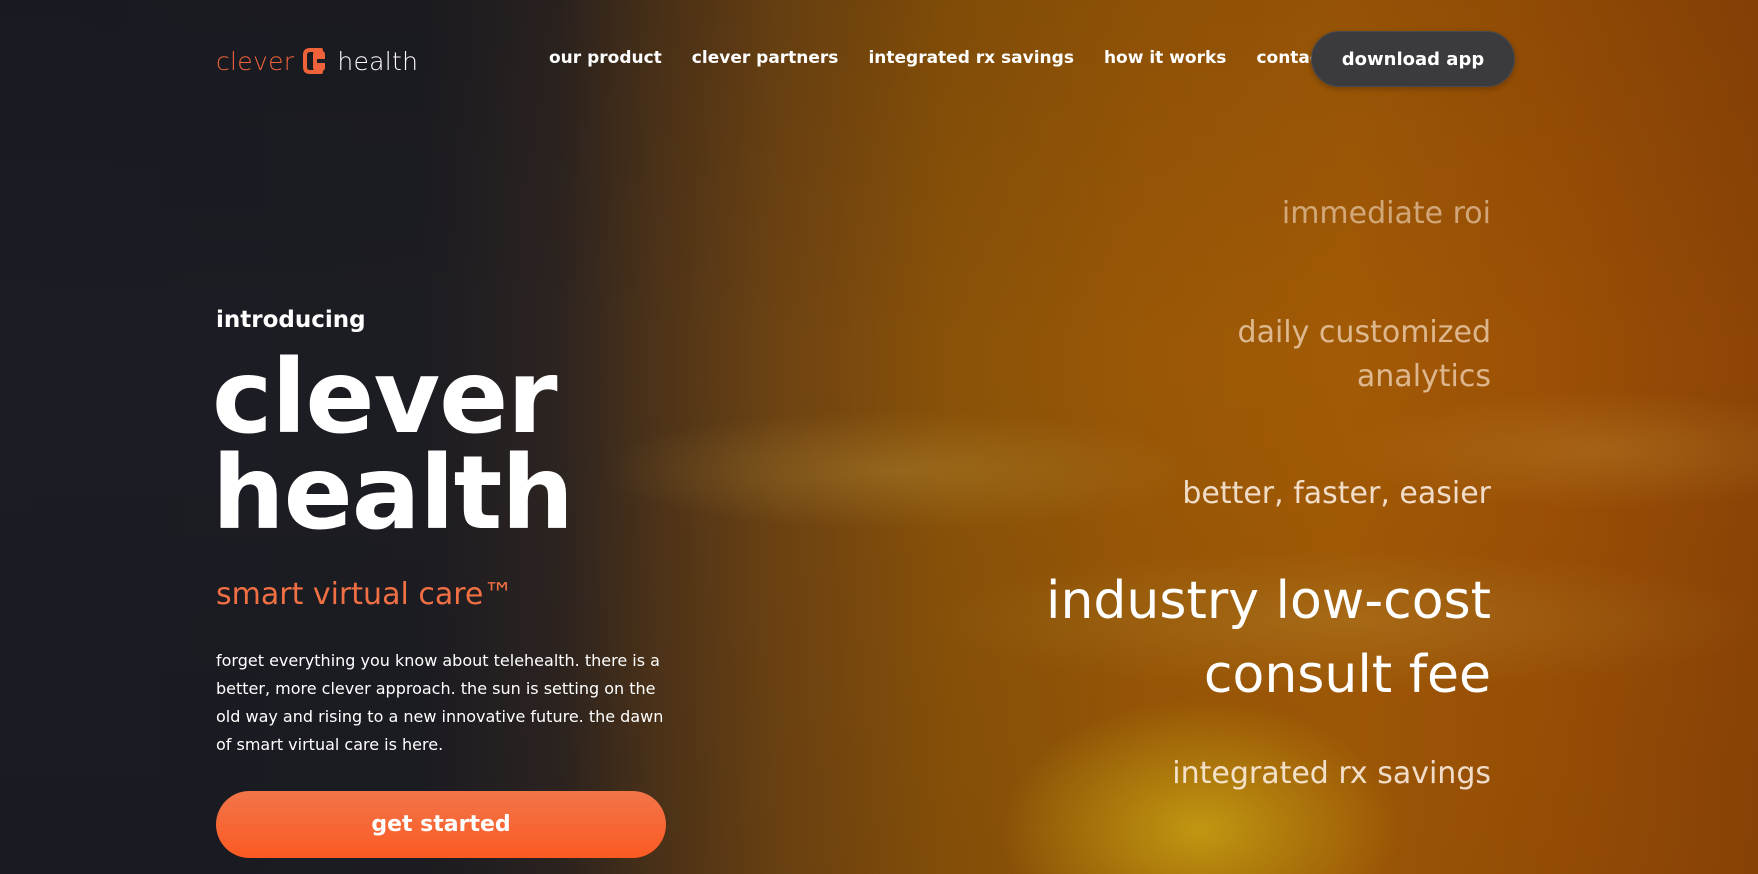 This screenshot has width=1758, height=874. What do you see at coordinates (291, 320) in the screenshot?
I see `hero-intro-text: introducing` at bounding box center [291, 320].